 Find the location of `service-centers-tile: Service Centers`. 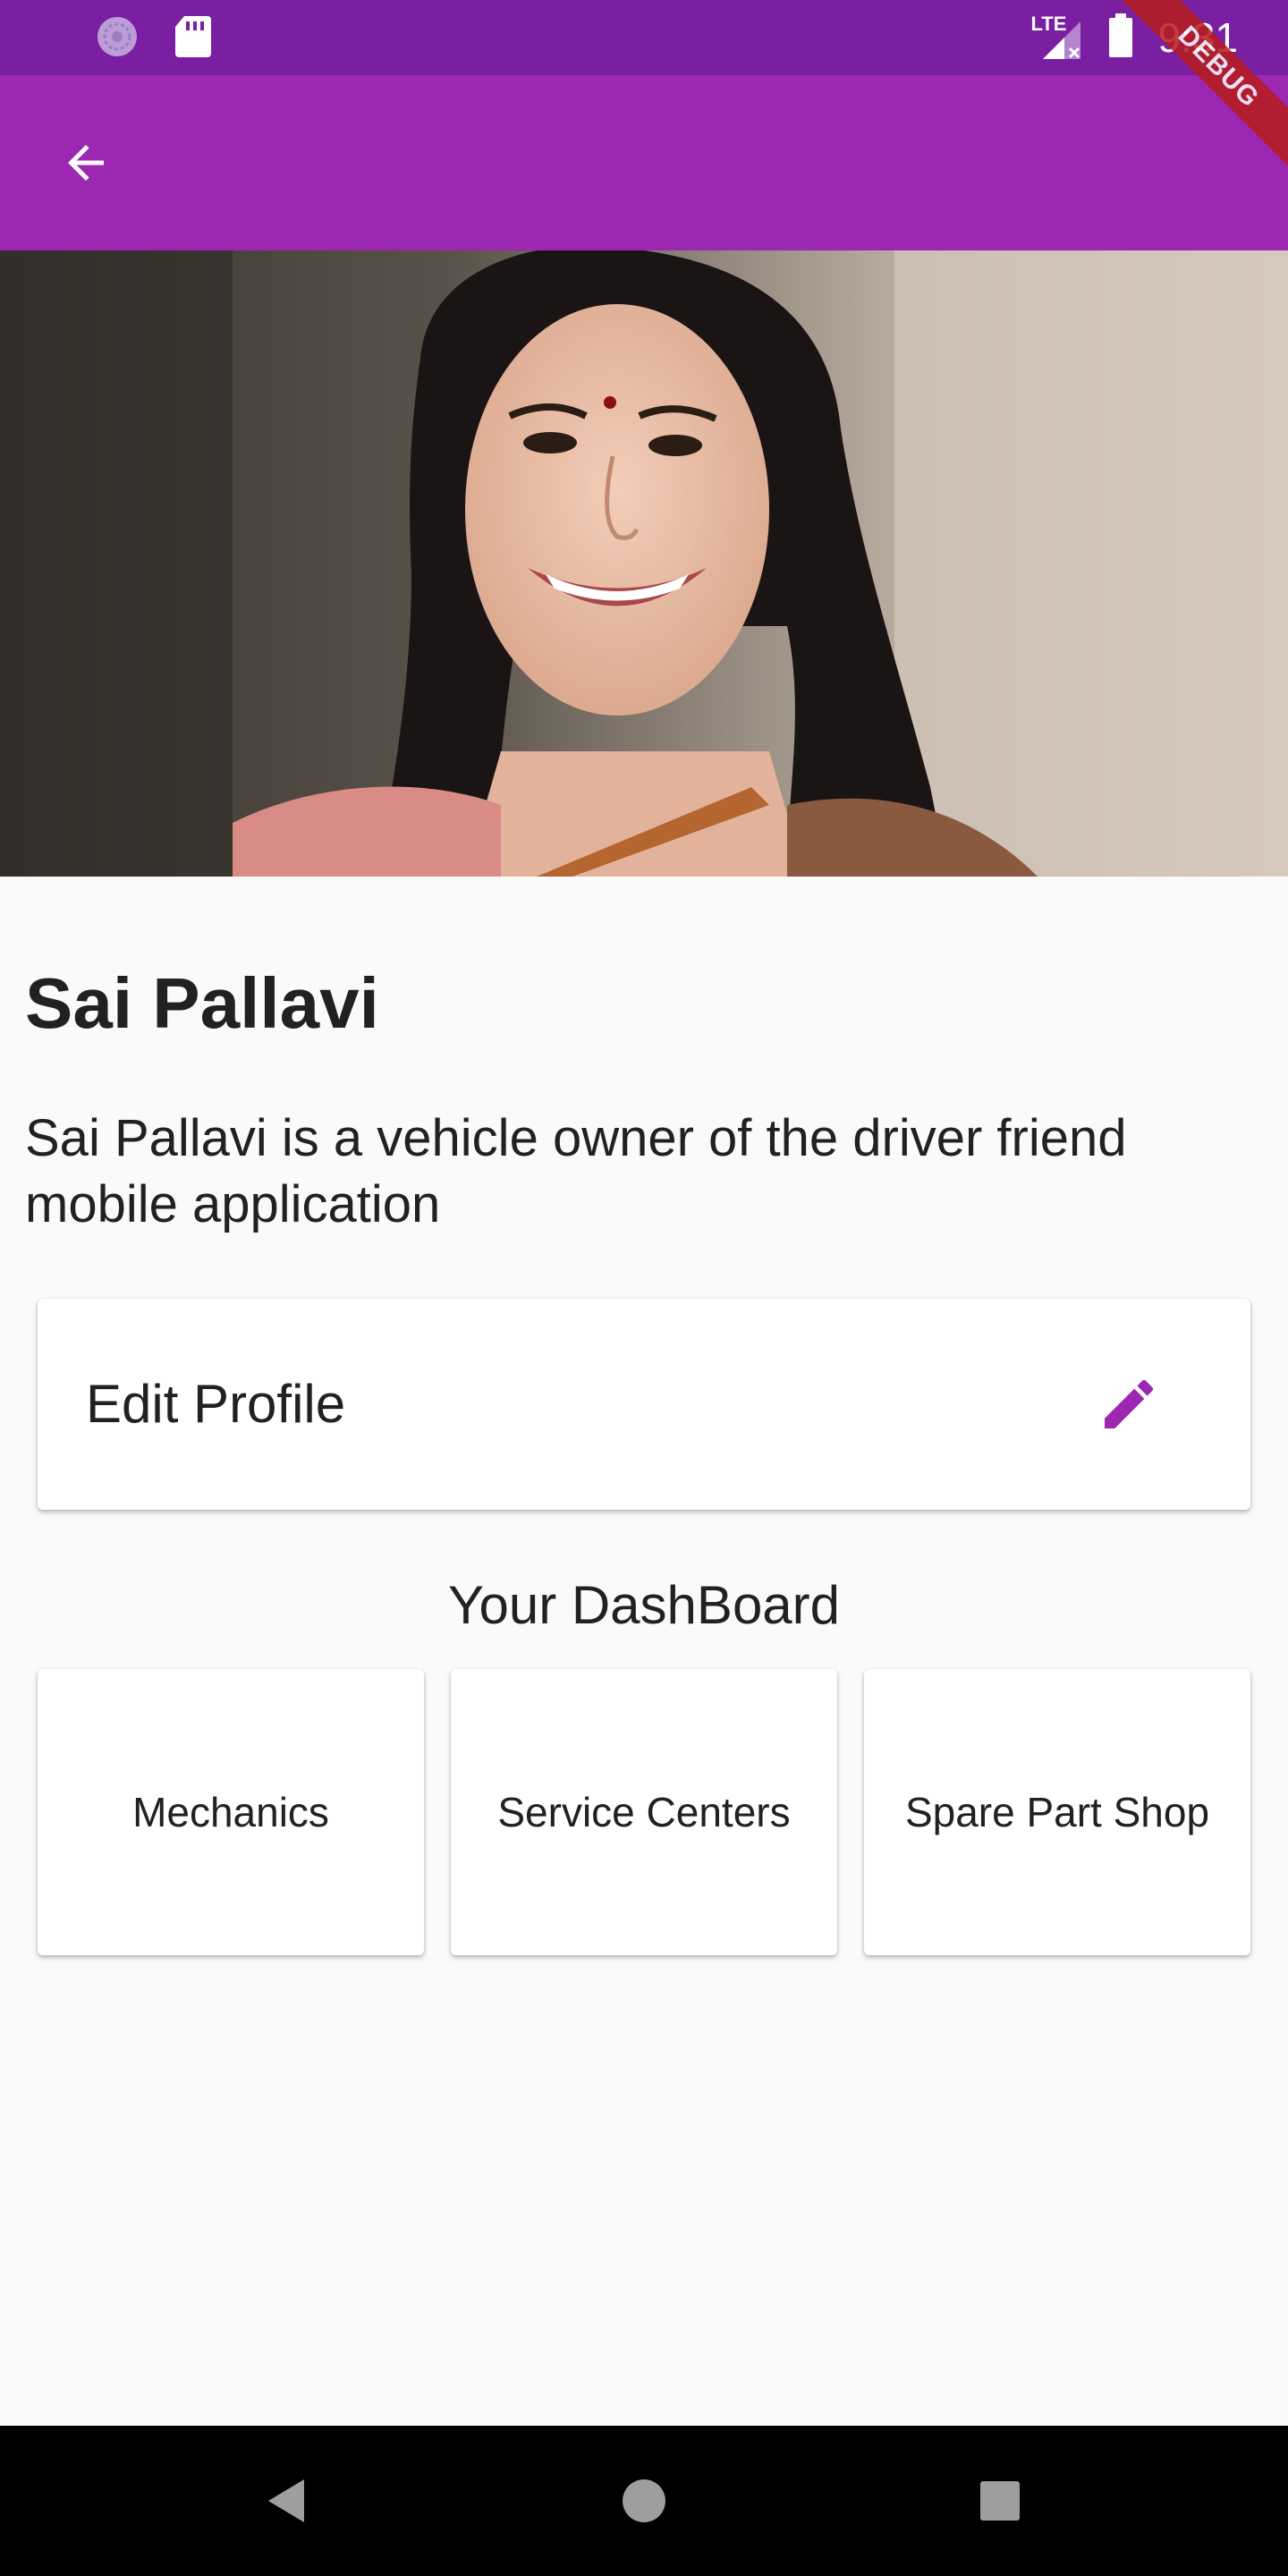

service-centers-tile: Service Centers is located at coordinates (644, 1812).